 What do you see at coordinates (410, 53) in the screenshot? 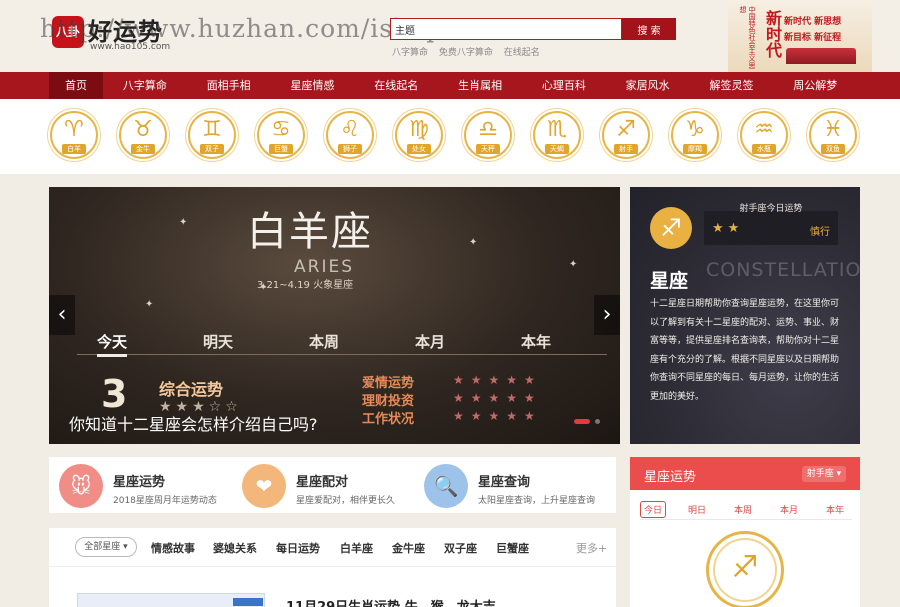
I see `hotword-link: 八字算命` at bounding box center [410, 53].